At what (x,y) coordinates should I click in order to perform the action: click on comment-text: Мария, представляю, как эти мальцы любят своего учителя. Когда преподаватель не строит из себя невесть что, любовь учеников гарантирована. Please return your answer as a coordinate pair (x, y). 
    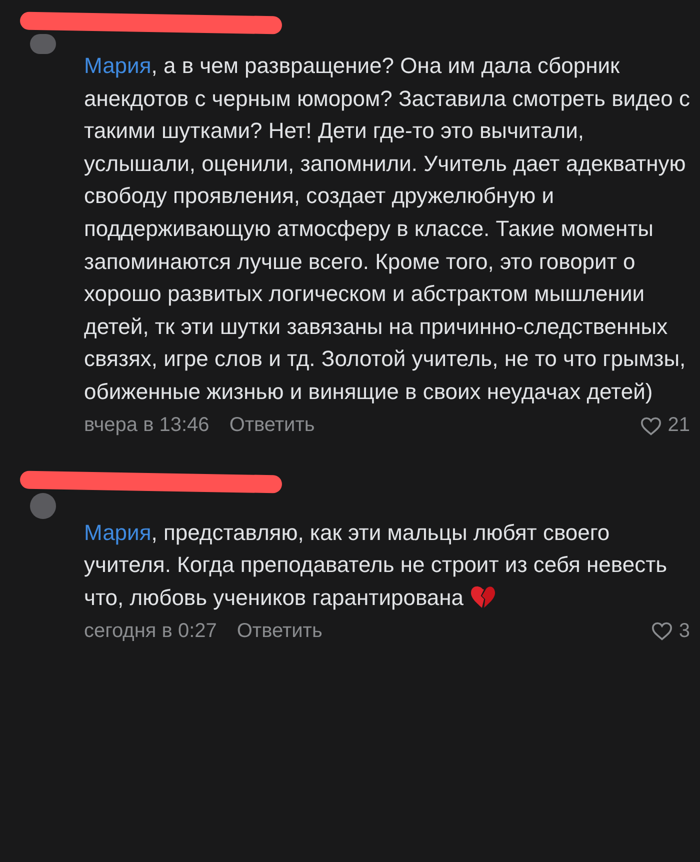
    Looking at the image, I should click on (376, 565).